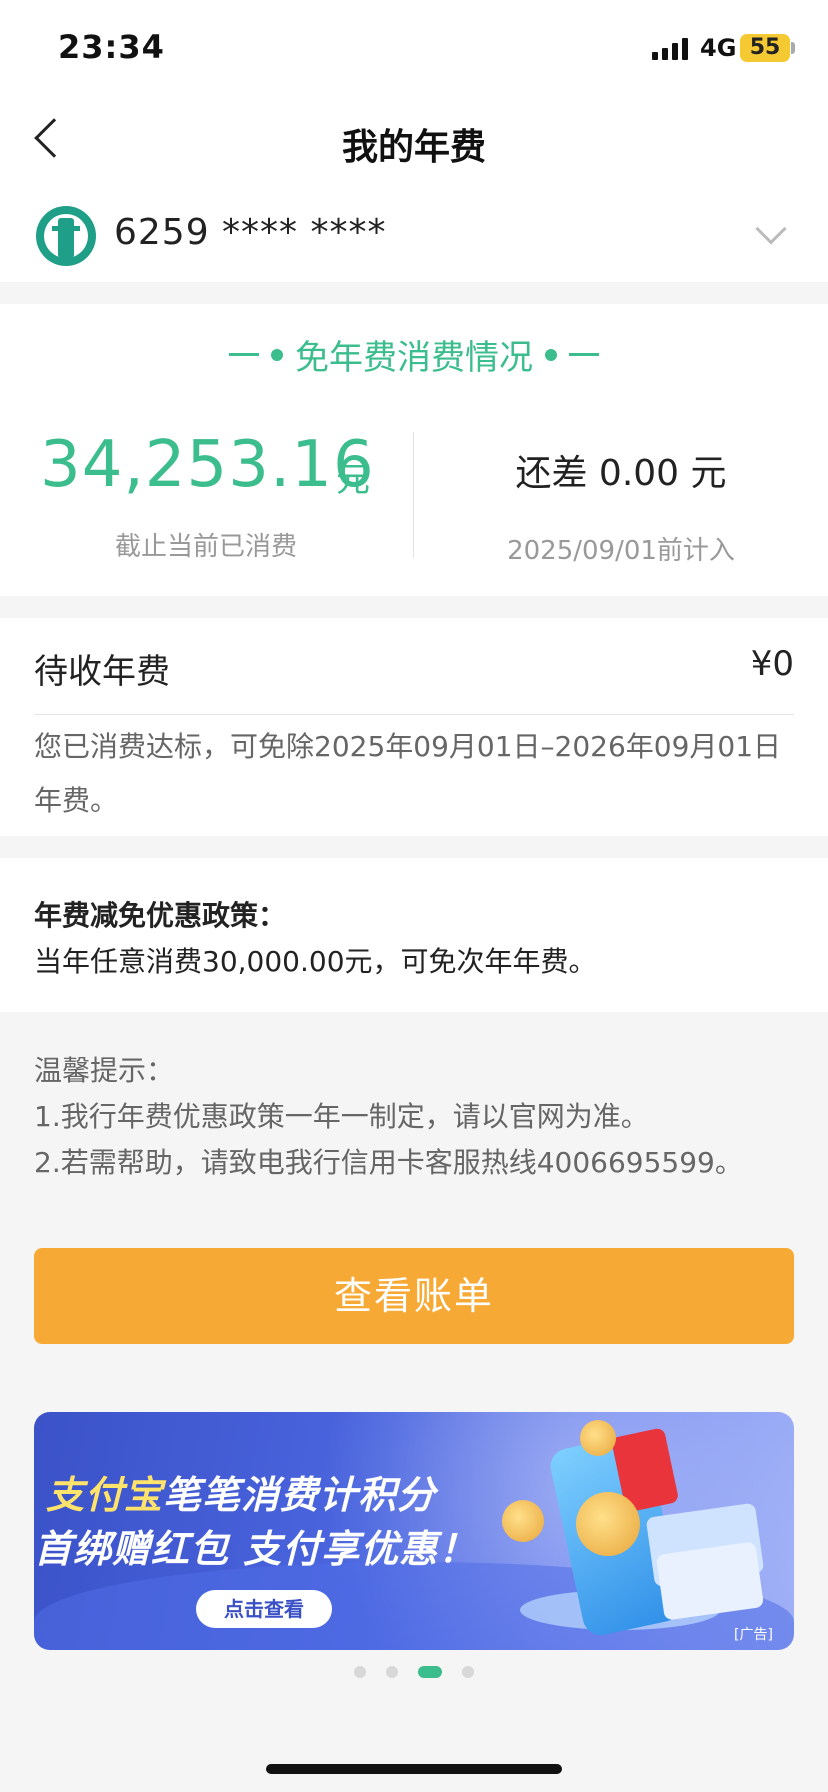  What do you see at coordinates (621, 473) in the screenshot?
I see `remaining-amount: 还差 0.00 元` at bounding box center [621, 473].